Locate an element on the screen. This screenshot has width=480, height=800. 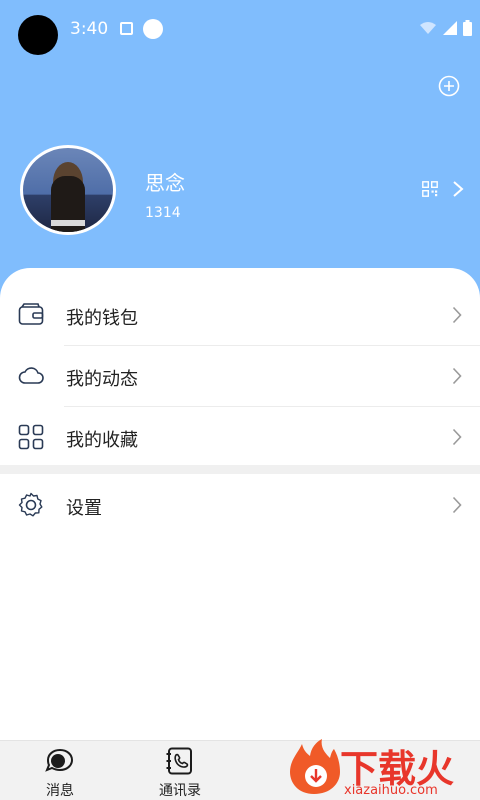
wifi-icon is located at coordinates (428, 28).